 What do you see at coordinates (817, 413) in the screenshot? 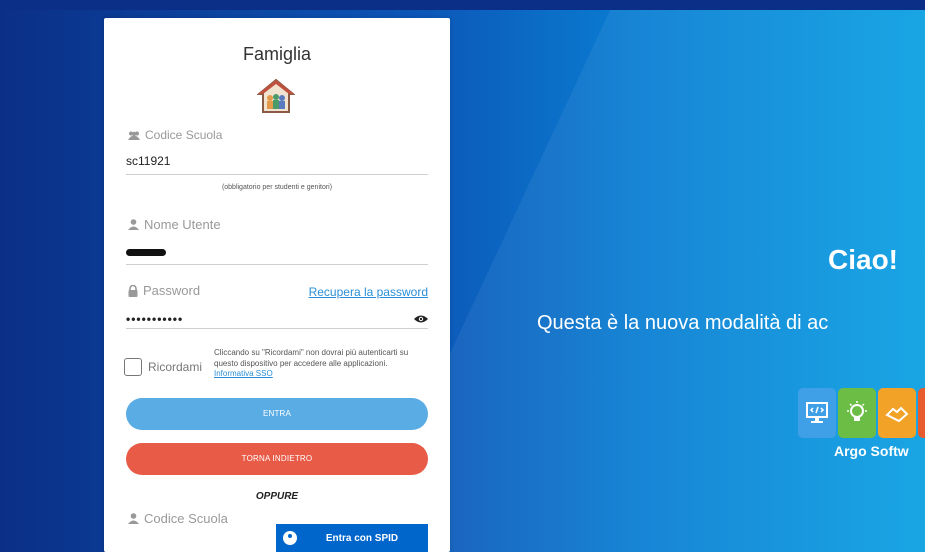
I see `monitor-code-icon` at bounding box center [817, 413].